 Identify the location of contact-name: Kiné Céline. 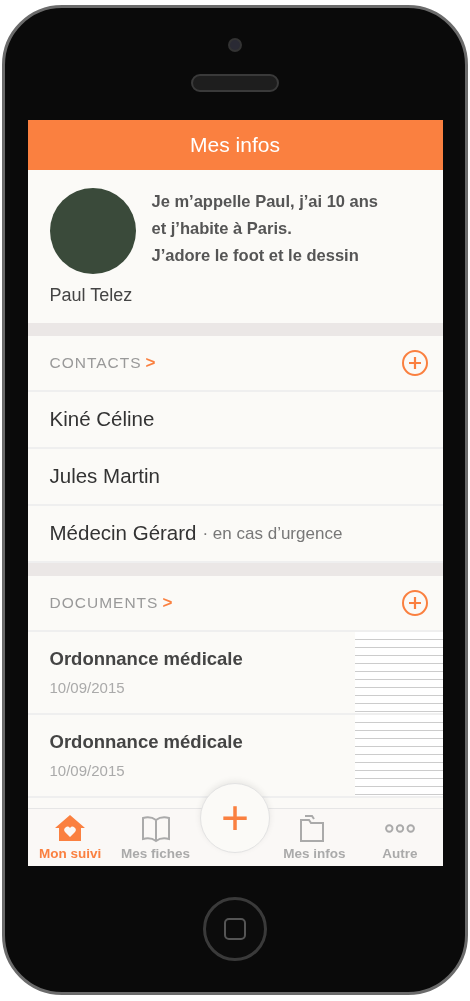
(102, 419).